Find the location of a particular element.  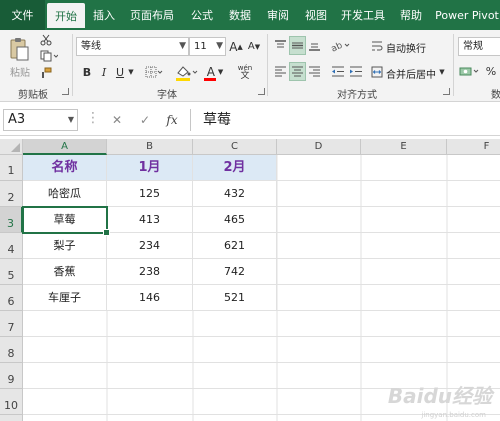

percent-button: % is located at coordinates (491, 71).